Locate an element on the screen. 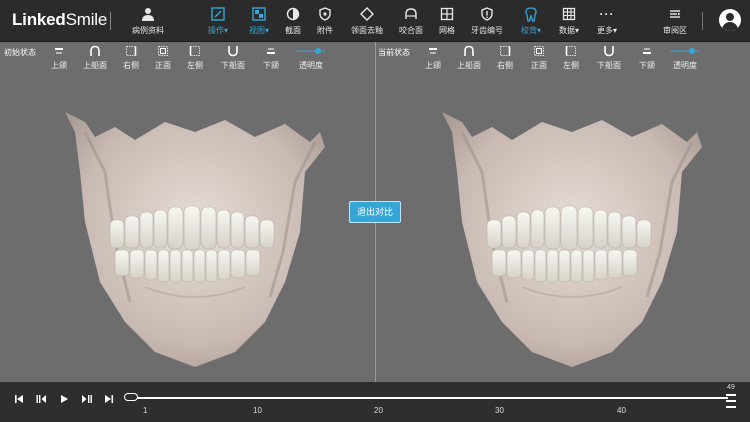 The height and width of the screenshot is (422, 750). step-forward-icon is located at coordinates (87, 399).